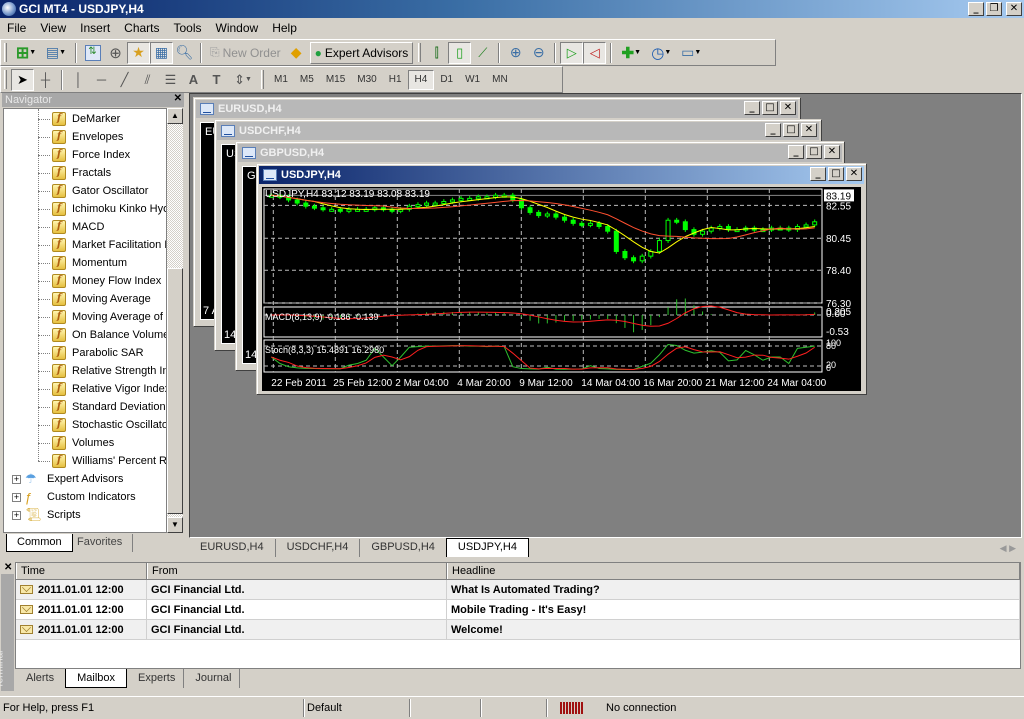 This screenshot has width=1024, height=719. Describe the element at coordinates (40, 678) in the screenshot. I see `terminal-tab-alerts: Alerts` at that location.